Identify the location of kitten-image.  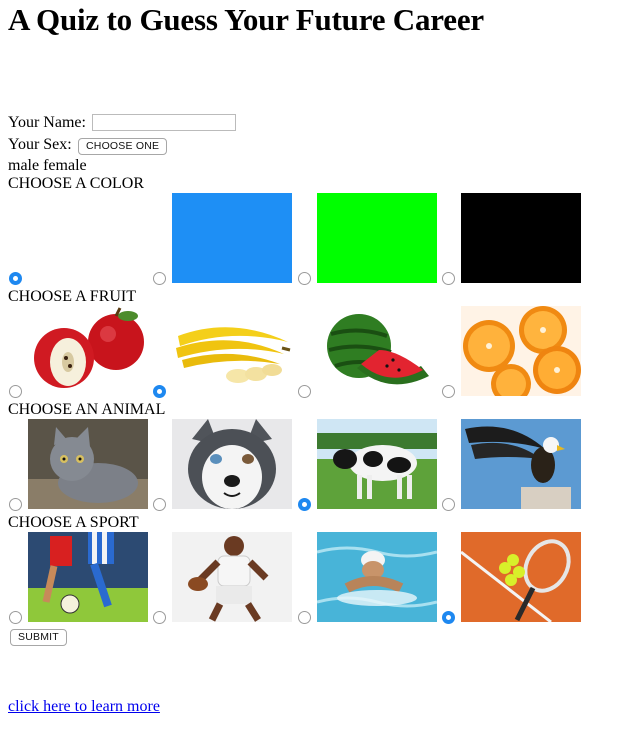
(88, 464).